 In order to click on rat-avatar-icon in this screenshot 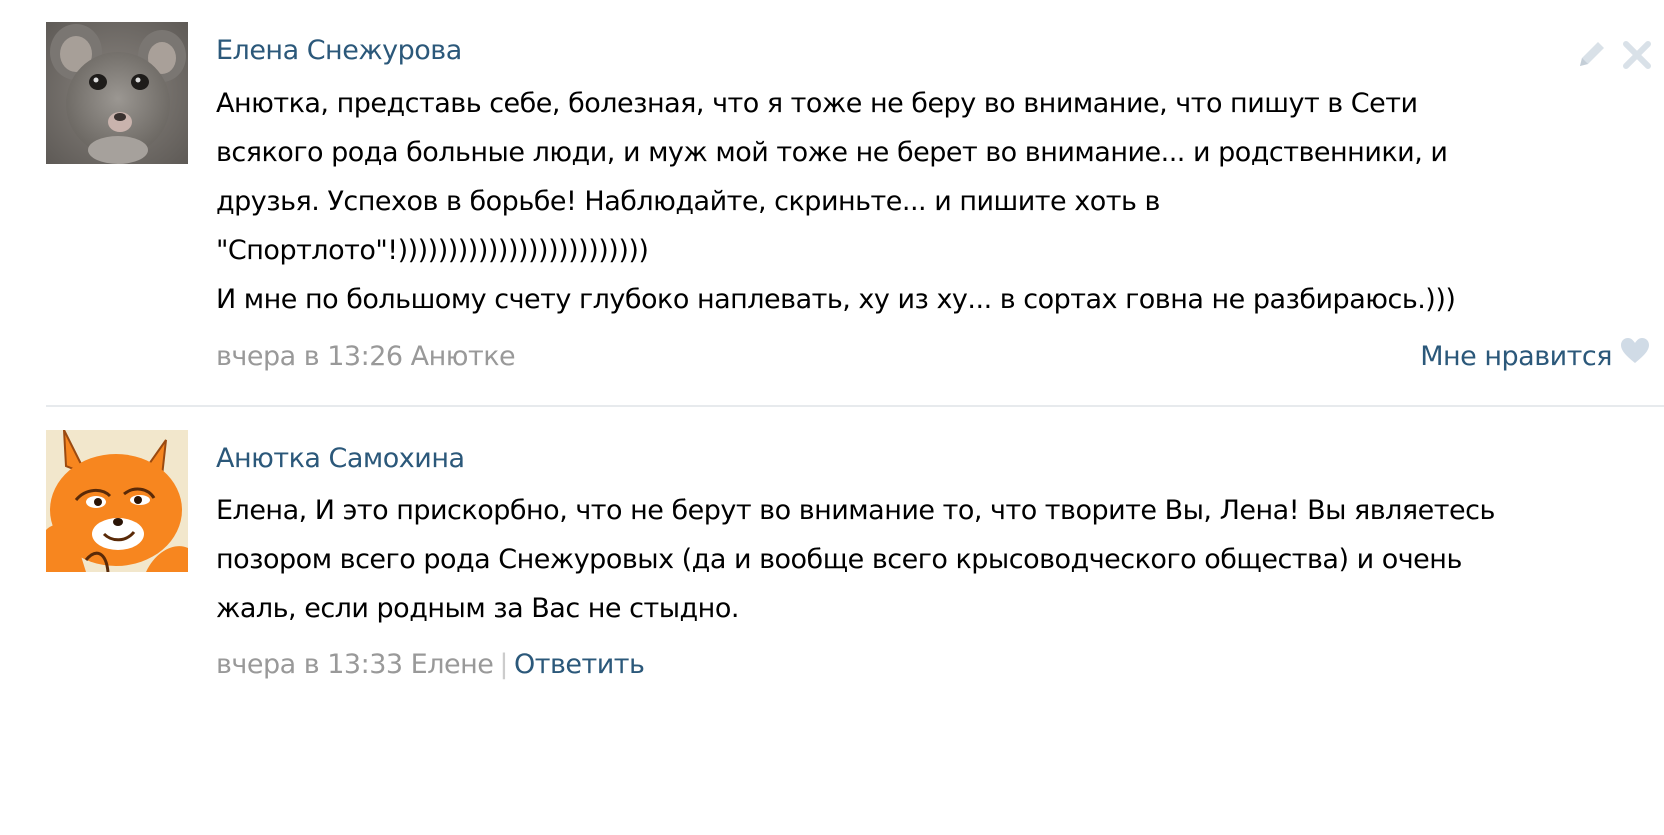, I will do `click(117, 93)`.